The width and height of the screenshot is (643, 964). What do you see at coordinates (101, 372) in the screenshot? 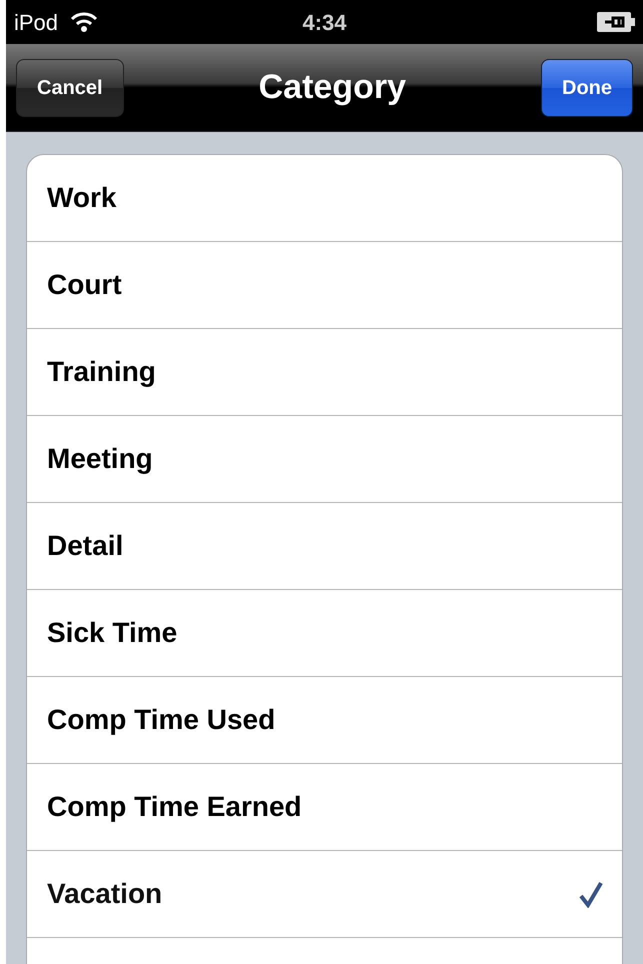
I see `category-label: Training` at bounding box center [101, 372].